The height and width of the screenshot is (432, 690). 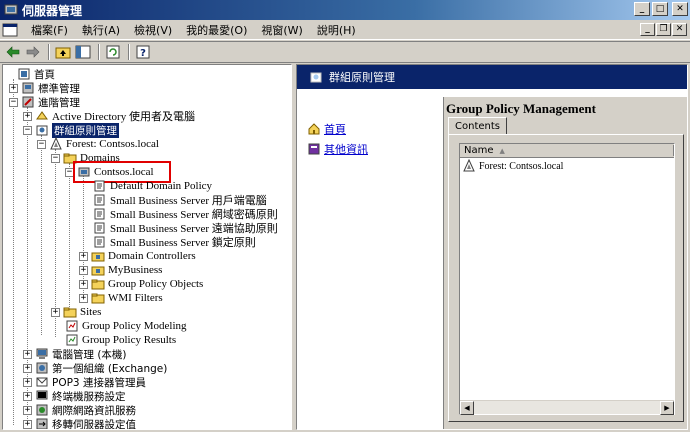 What do you see at coordinates (647, 29) in the screenshot?
I see `inner-minimize-button: _` at bounding box center [647, 29].